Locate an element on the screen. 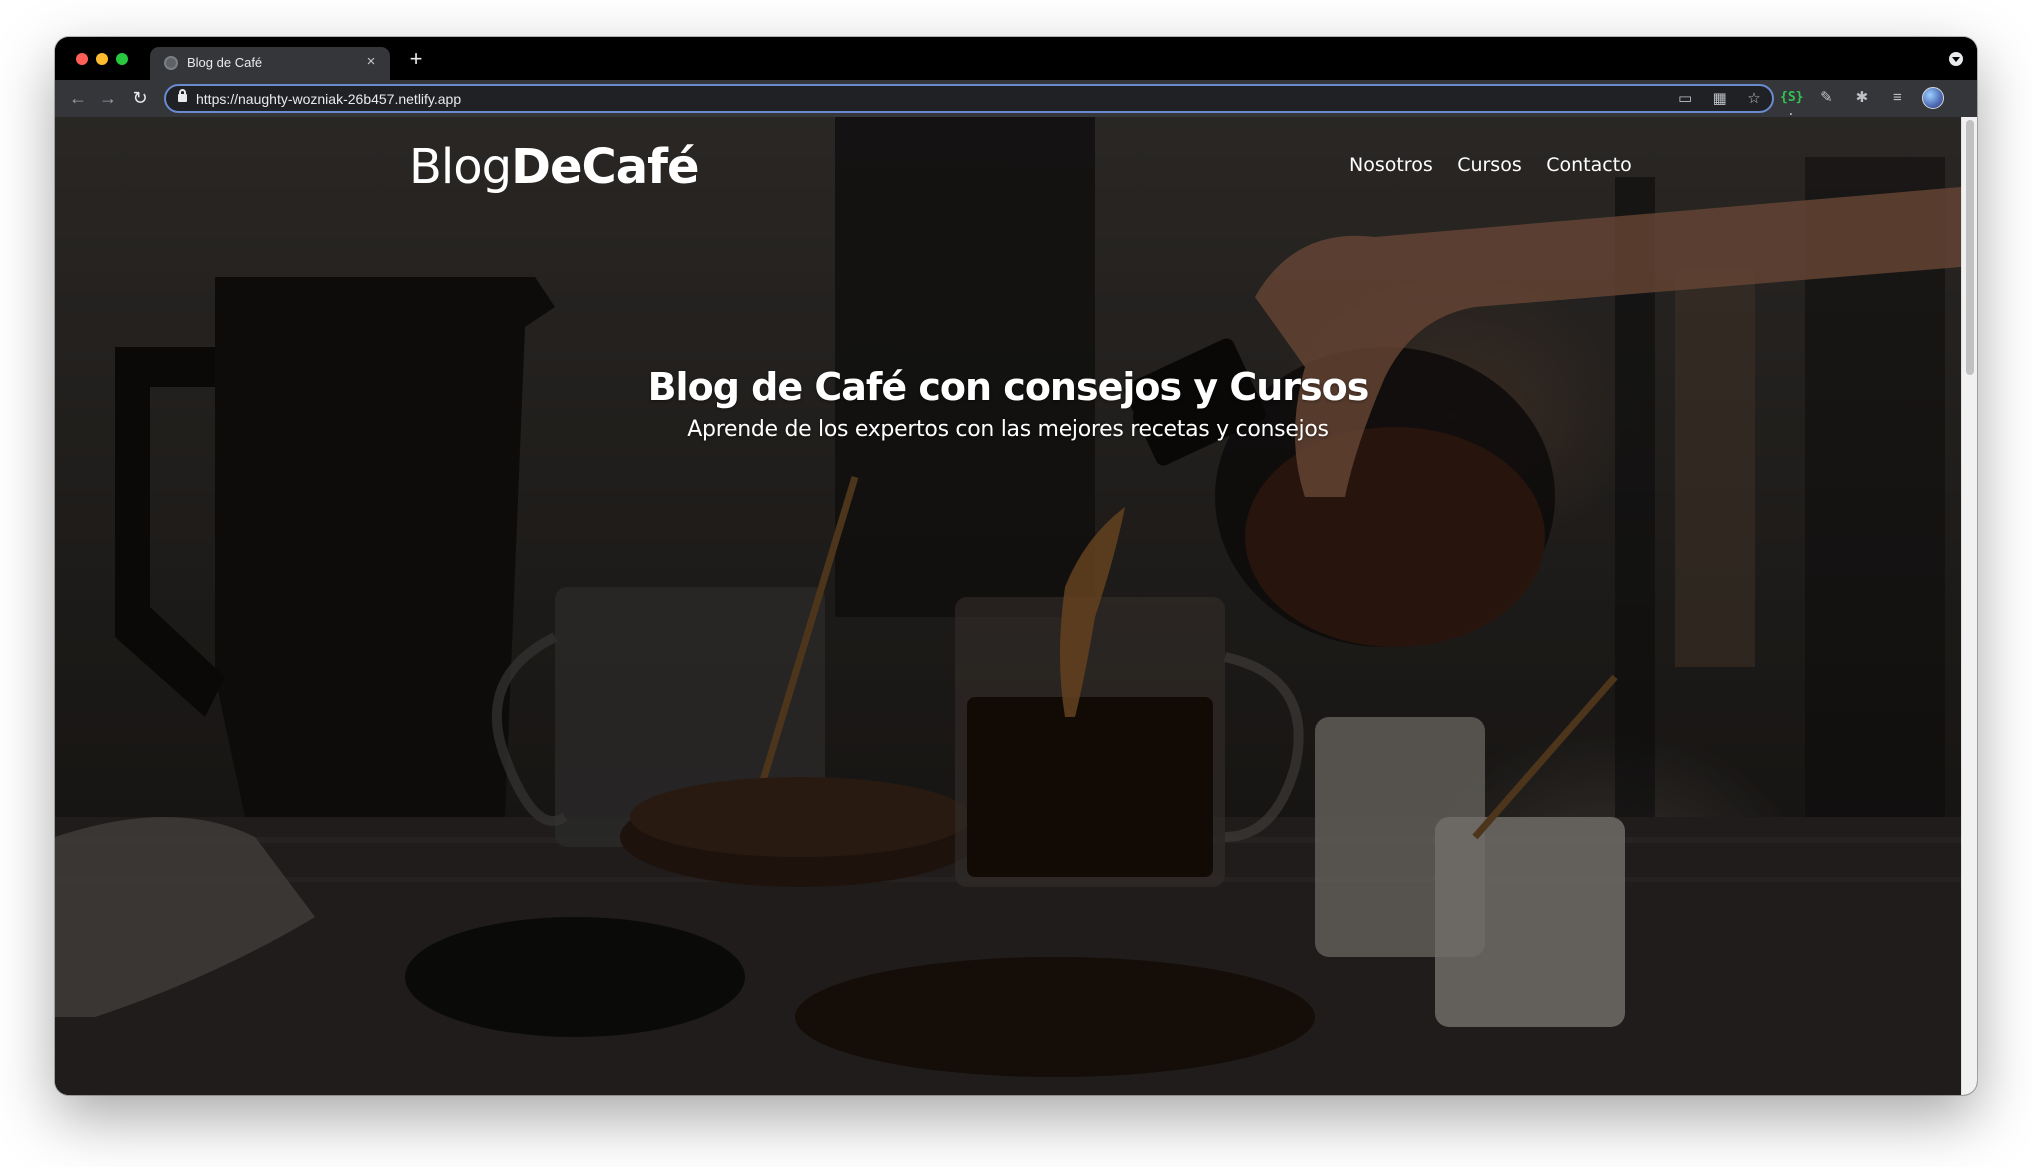 The image size is (2032, 1167). vertical-scrollbar is located at coordinates (1969, 606).